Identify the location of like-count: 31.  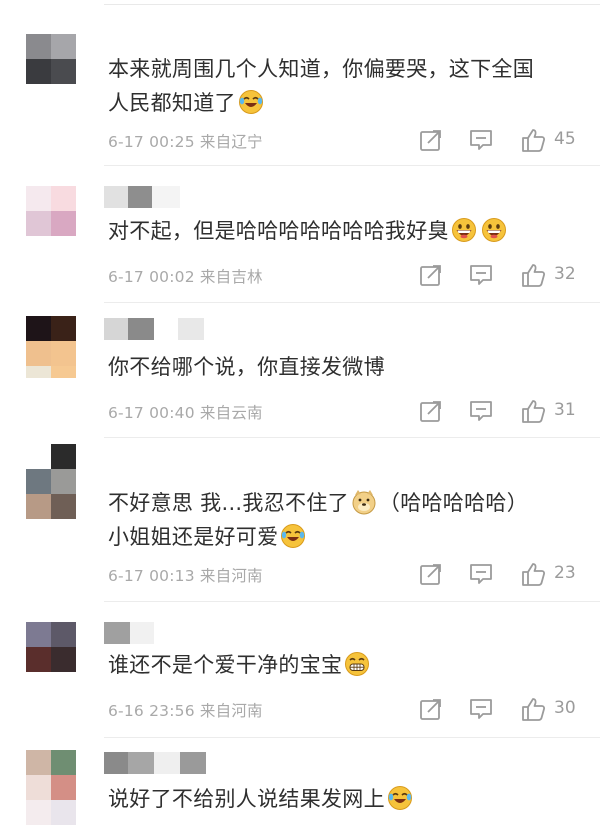
(565, 410).